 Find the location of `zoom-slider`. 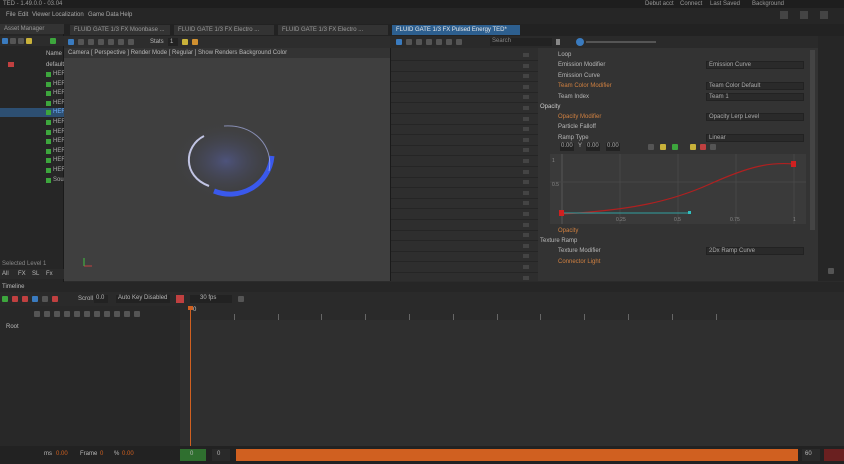

zoom-slider is located at coordinates (621, 42).